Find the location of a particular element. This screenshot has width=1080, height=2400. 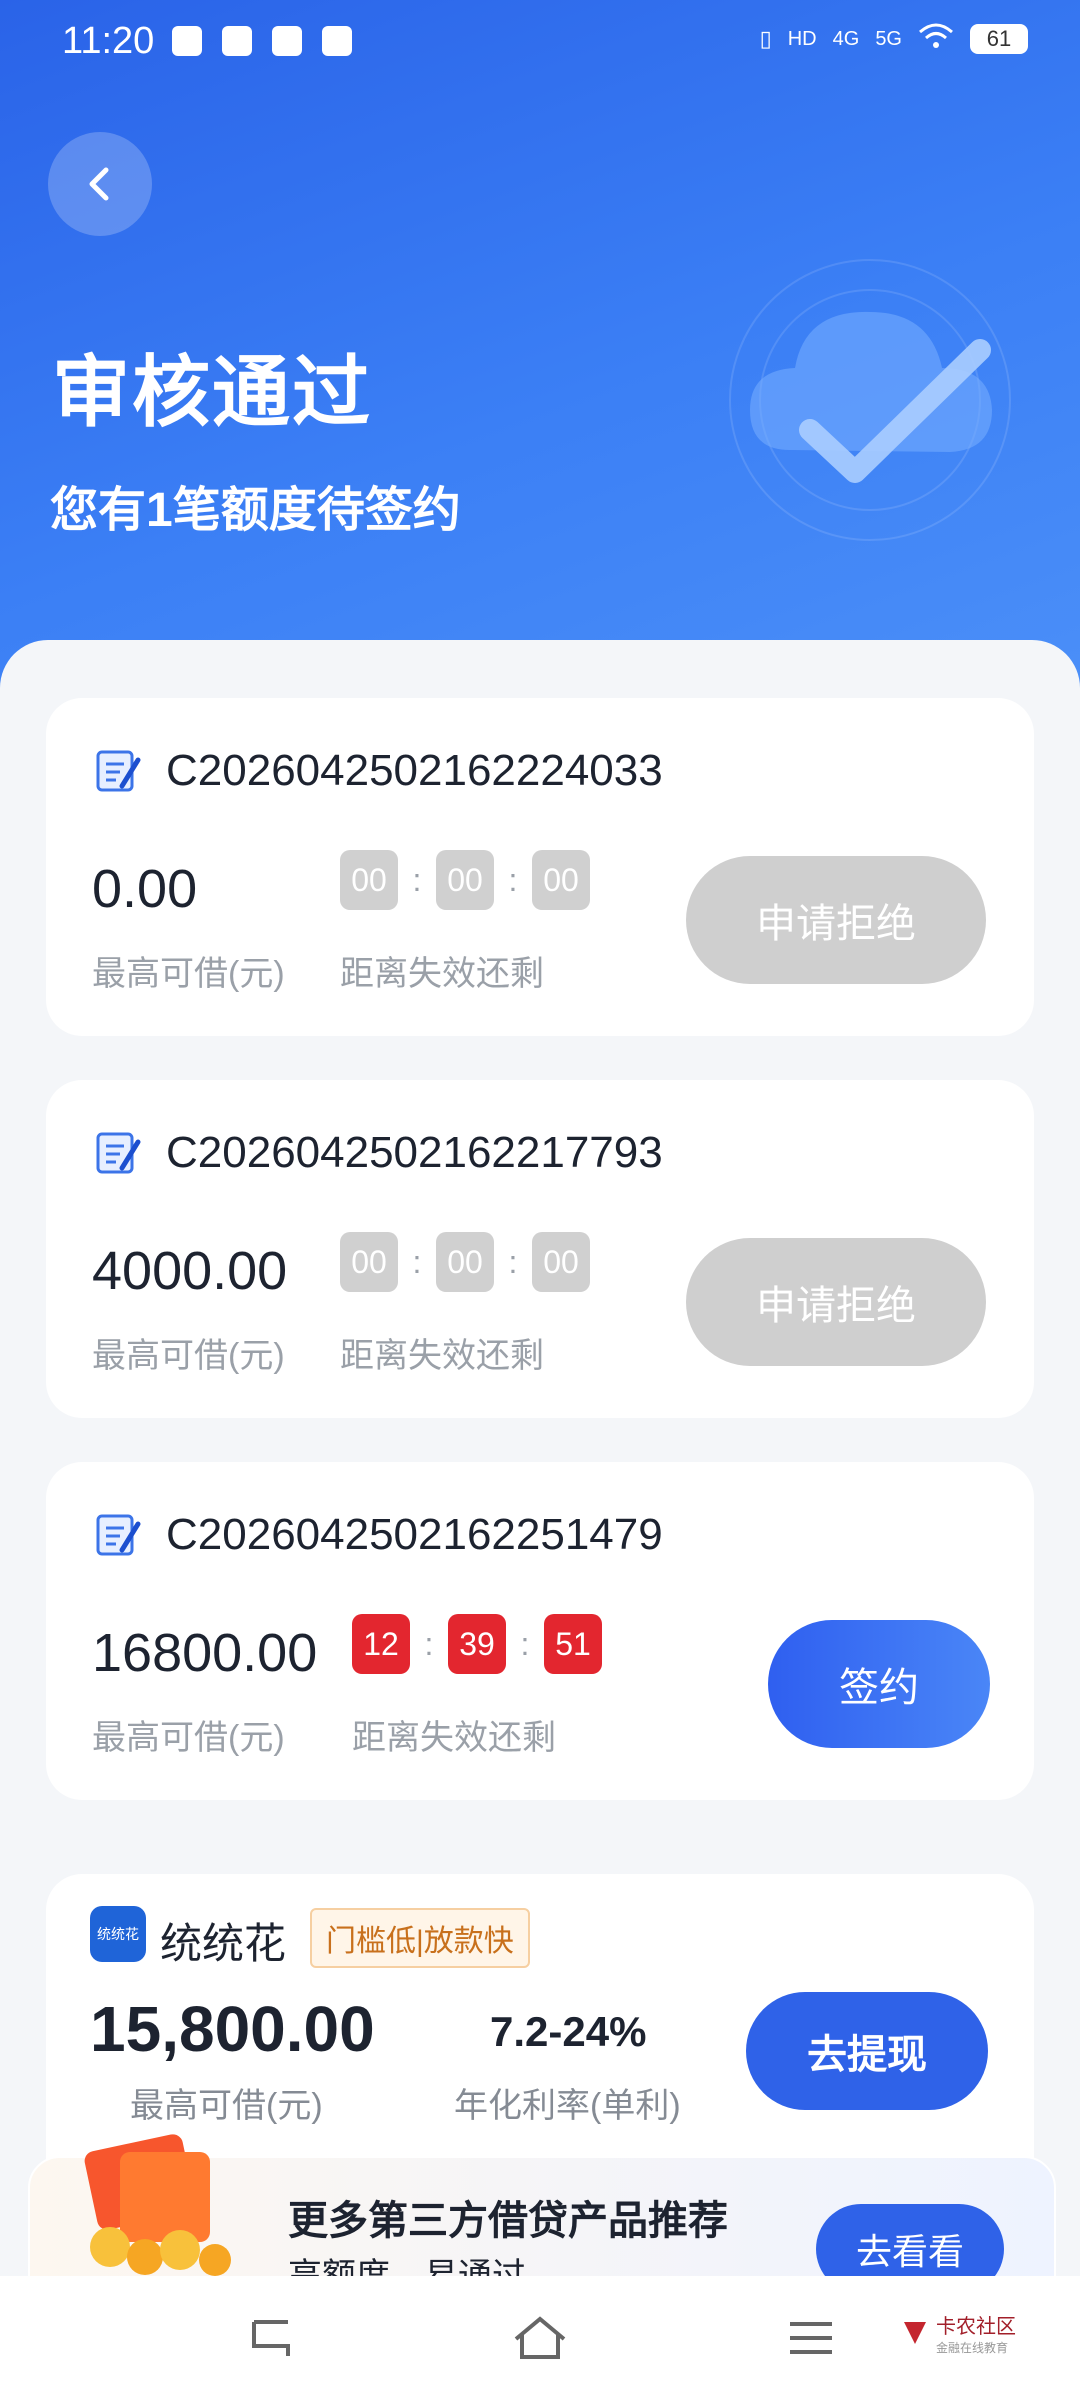

interest-rate-label: 年化利率(单利) is located at coordinates (567, 2106).